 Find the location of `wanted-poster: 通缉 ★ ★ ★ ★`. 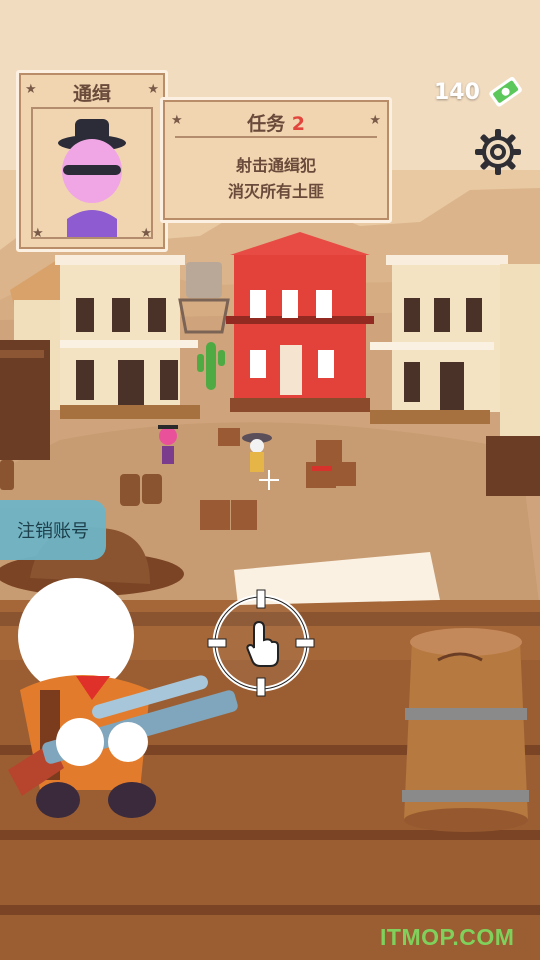

wanted-poster: 通缉 ★ ★ ★ ★ is located at coordinates (92, 161).